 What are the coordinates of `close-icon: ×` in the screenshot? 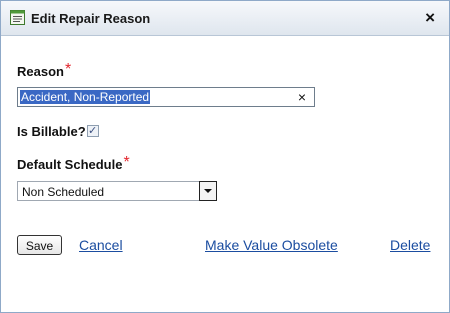 It's located at (430, 18).